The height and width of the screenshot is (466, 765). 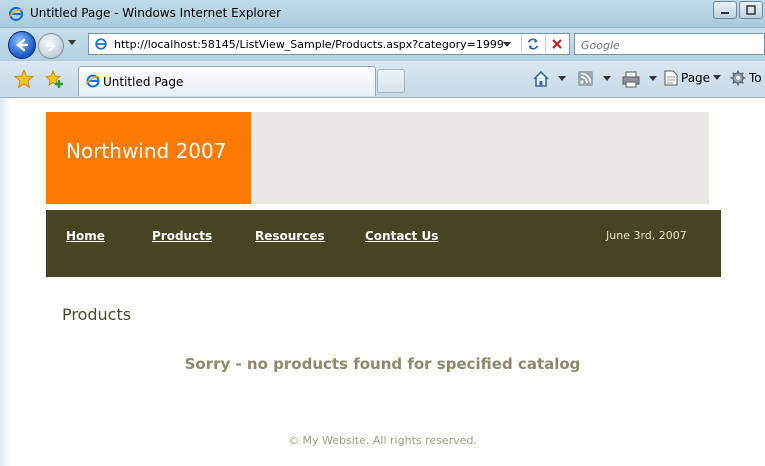 I want to click on tools-menu-label: To, so click(x=755, y=78).